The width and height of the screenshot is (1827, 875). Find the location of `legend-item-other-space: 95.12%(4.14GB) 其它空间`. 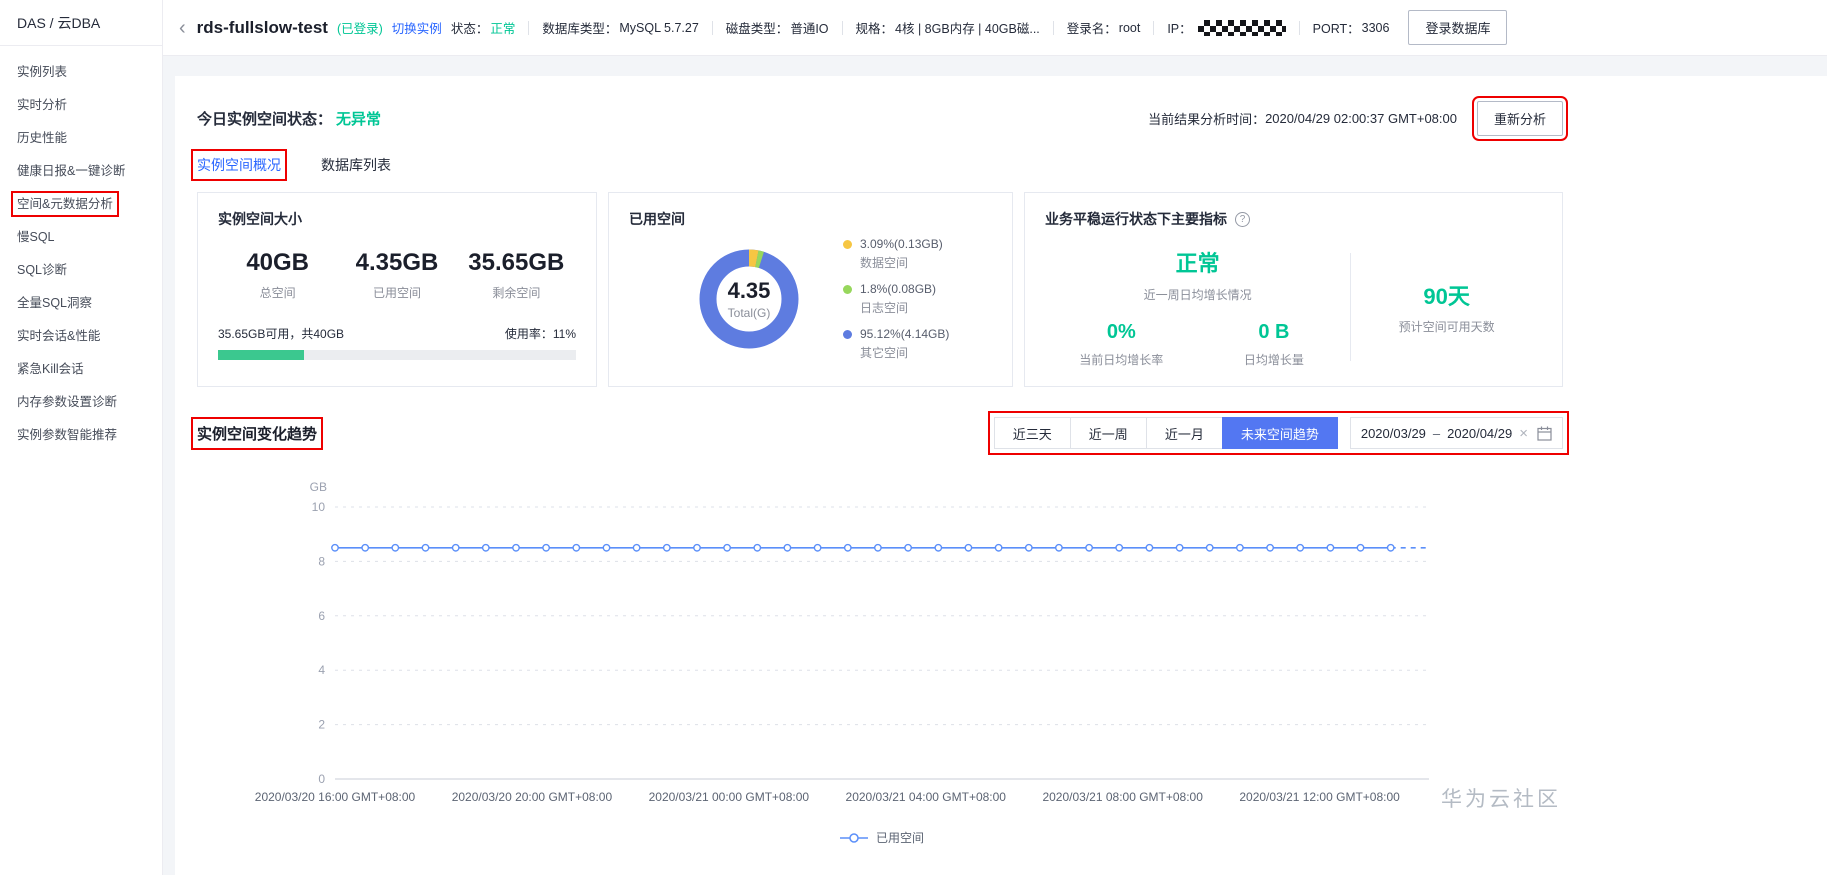

legend-item-other-space: 95.12%(4.14GB) 其它空间 is located at coordinates (896, 344).